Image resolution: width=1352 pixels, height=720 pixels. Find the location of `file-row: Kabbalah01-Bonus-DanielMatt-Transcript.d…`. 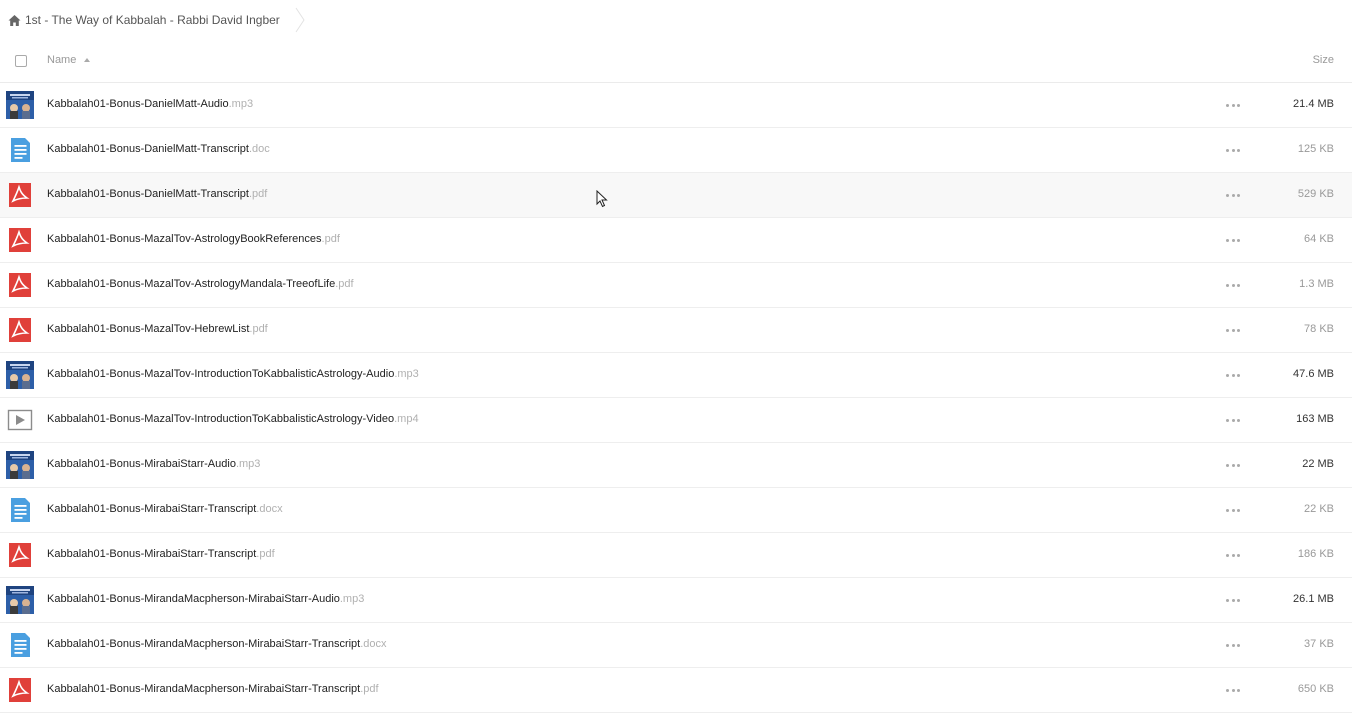

file-row: Kabbalah01-Bonus-DanielMatt-Transcript.d… is located at coordinates (676, 150).